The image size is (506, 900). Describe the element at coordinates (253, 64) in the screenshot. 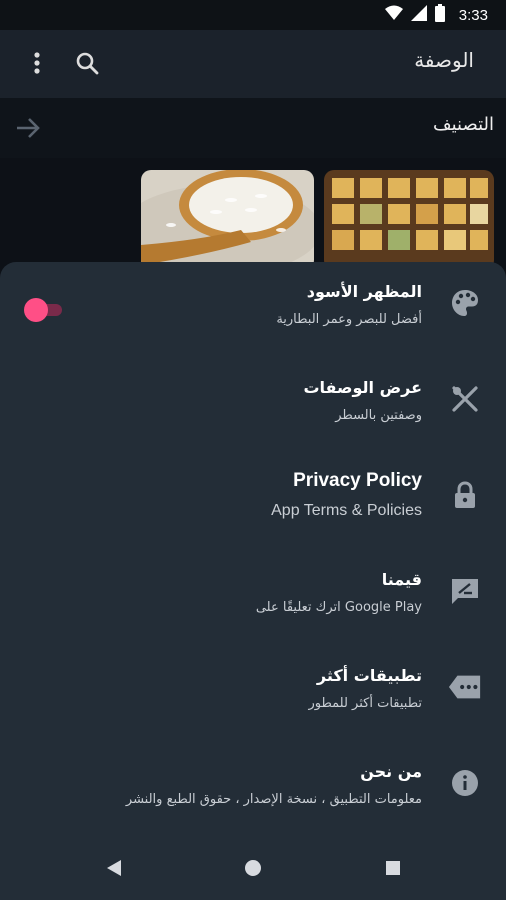

I see `app-toolbar: الوصفة` at that location.